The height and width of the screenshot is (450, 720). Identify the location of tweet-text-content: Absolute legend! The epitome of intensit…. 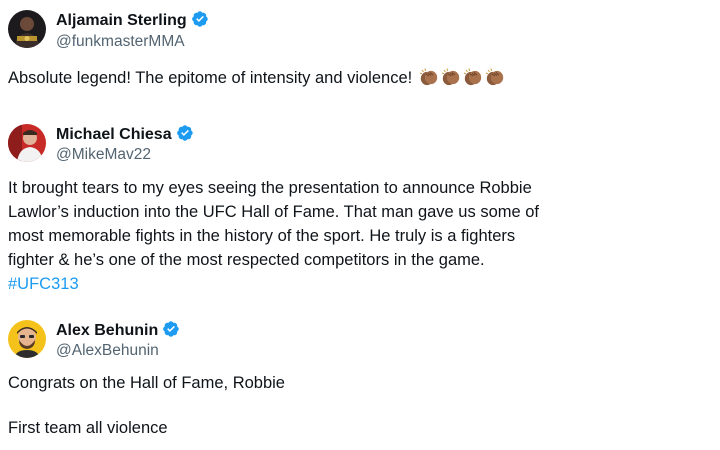
(210, 78).